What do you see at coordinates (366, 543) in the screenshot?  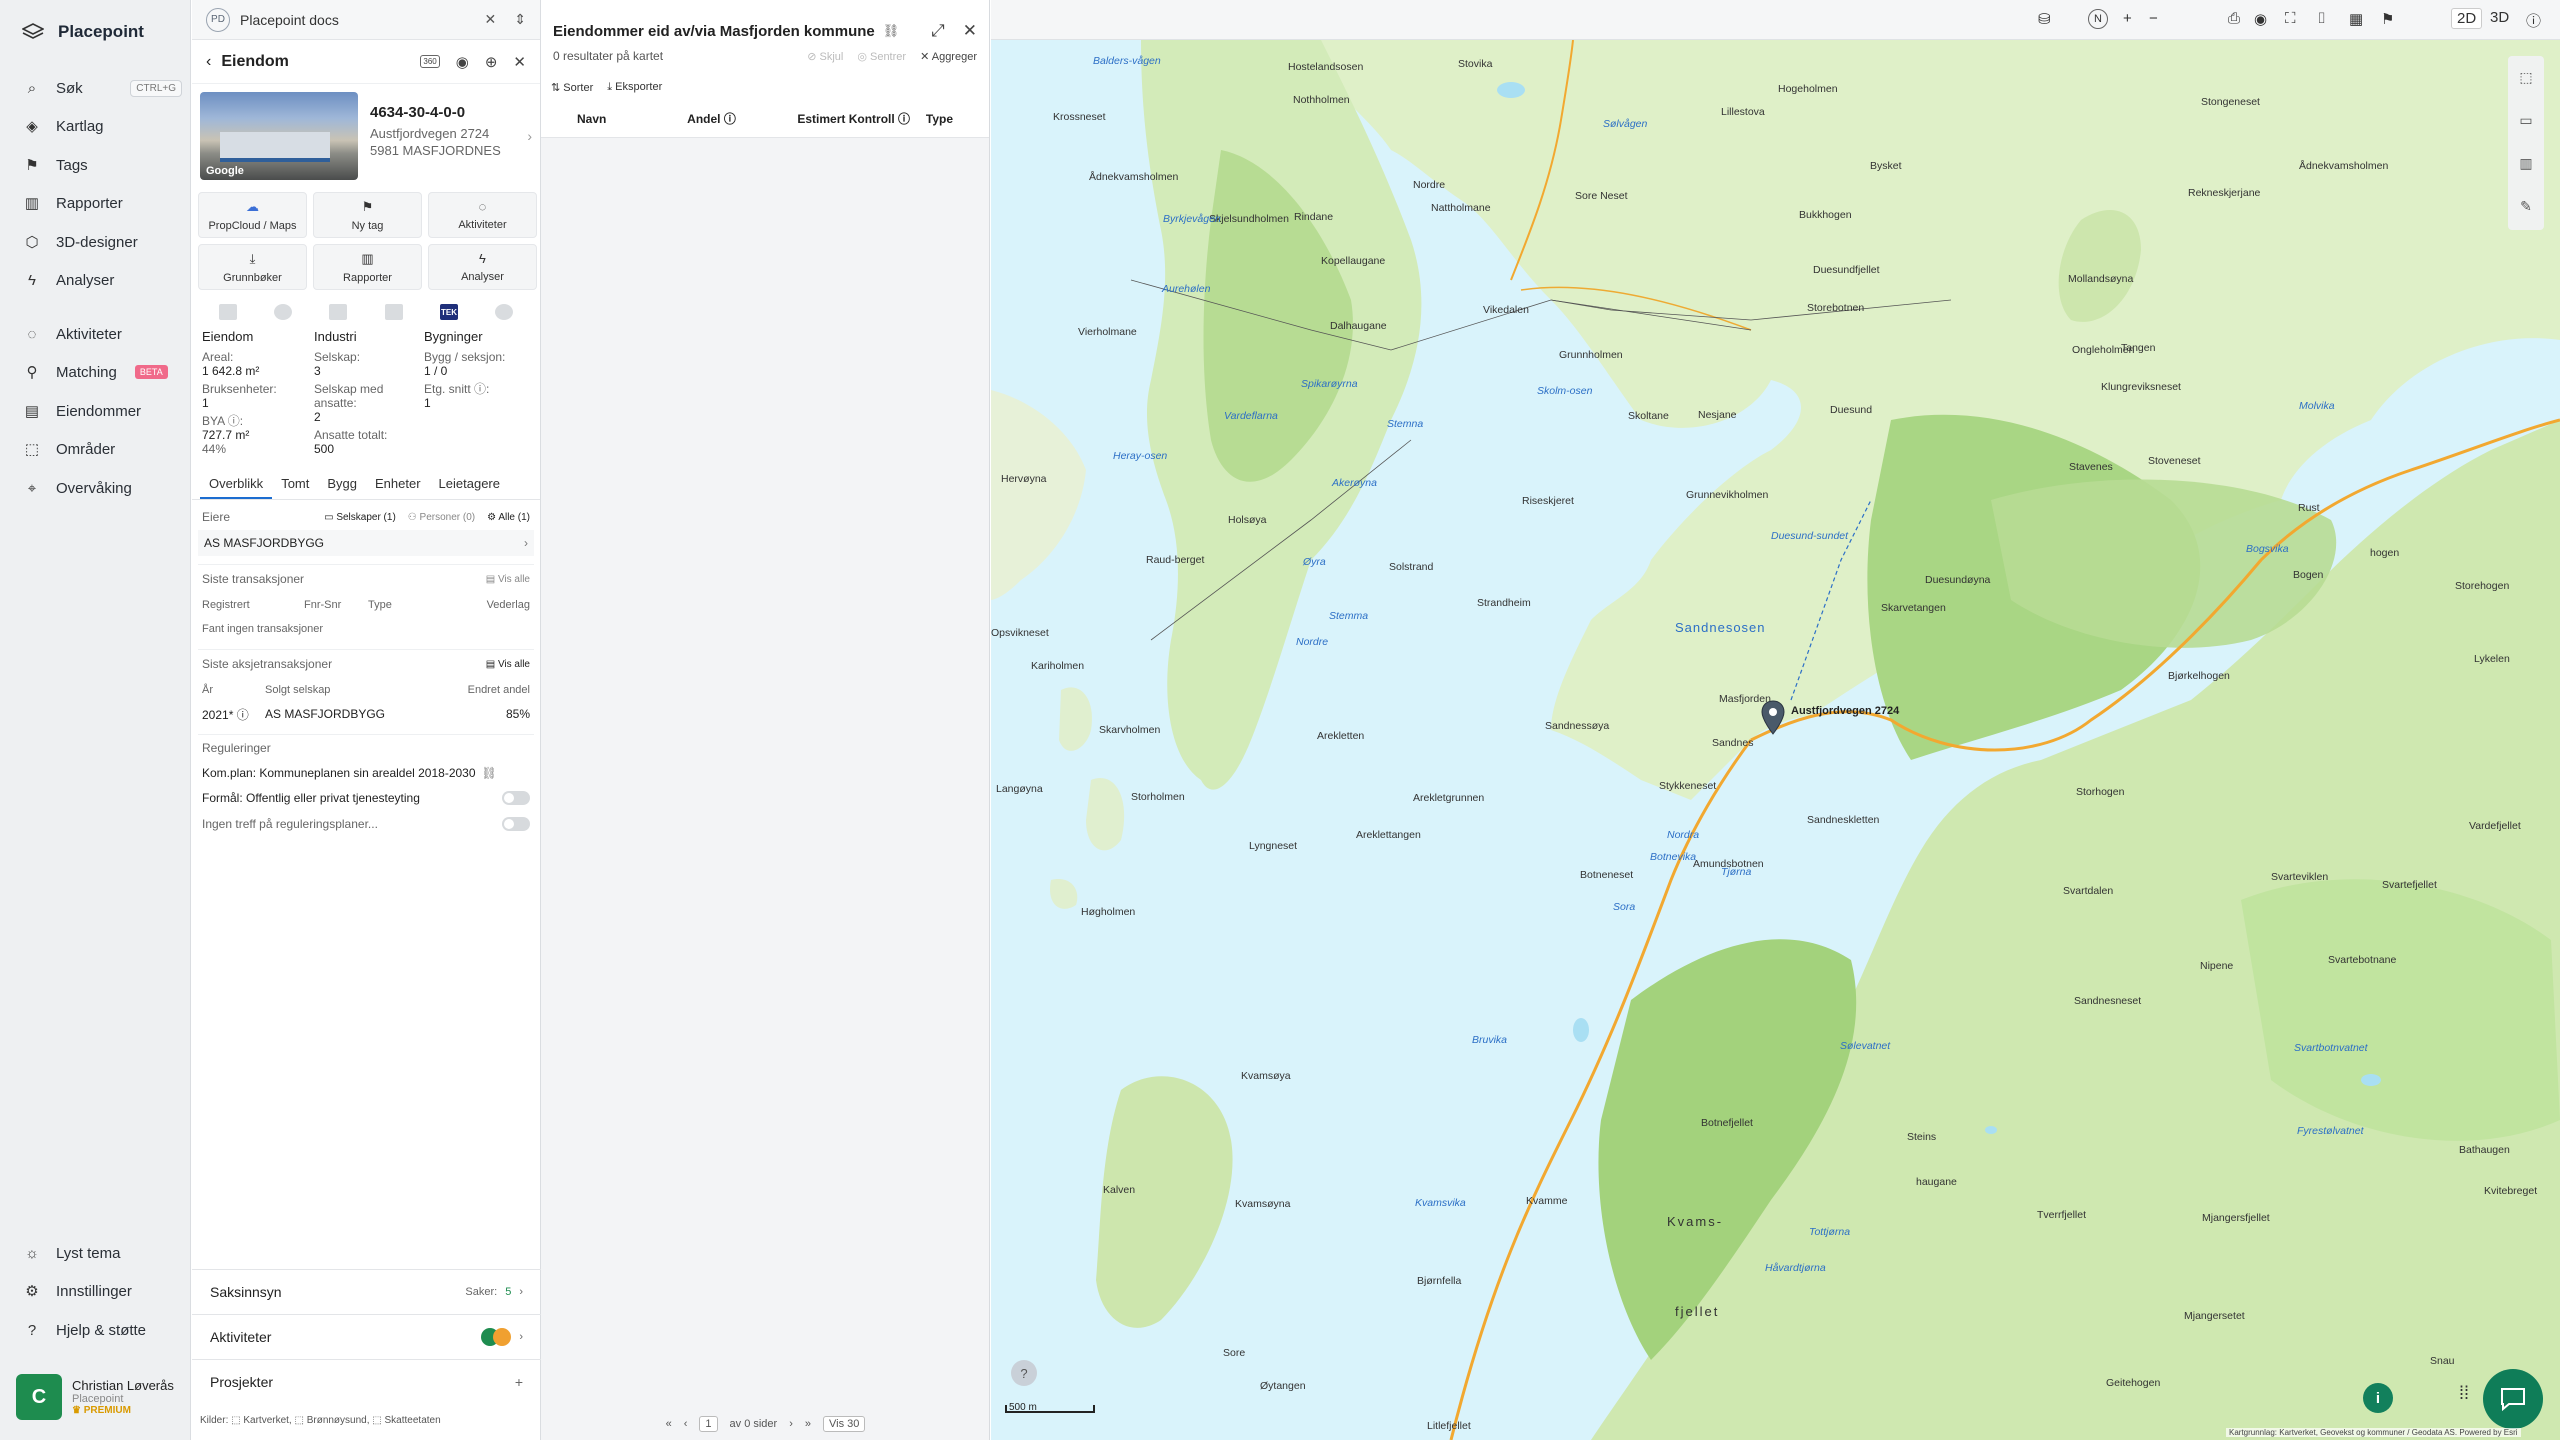 I see `owner-row: AS MASFJORDBYGG ›` at bounding box center [366, 543].